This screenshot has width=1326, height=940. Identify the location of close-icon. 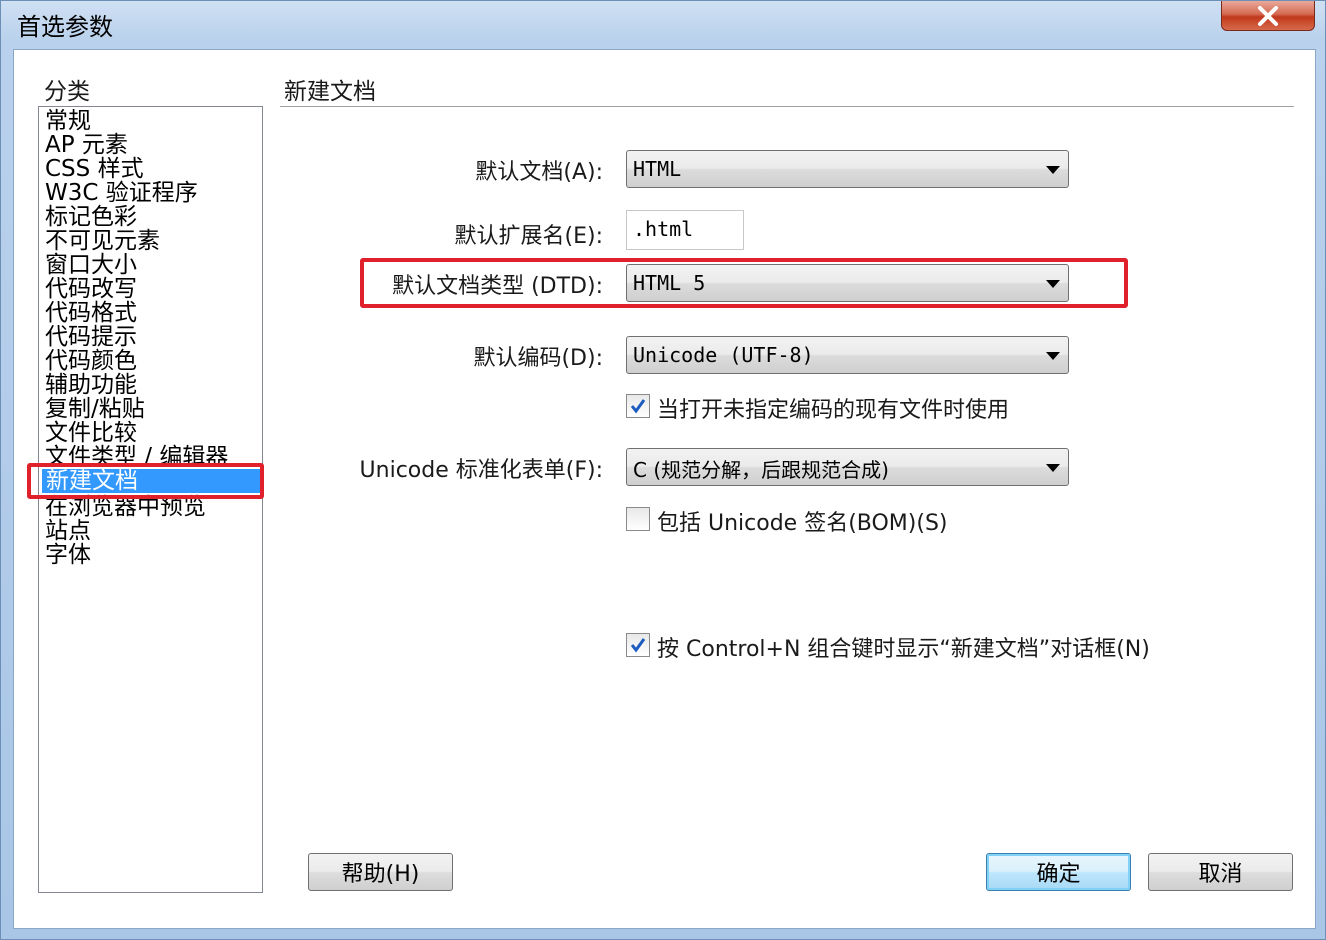
(1268, 15).